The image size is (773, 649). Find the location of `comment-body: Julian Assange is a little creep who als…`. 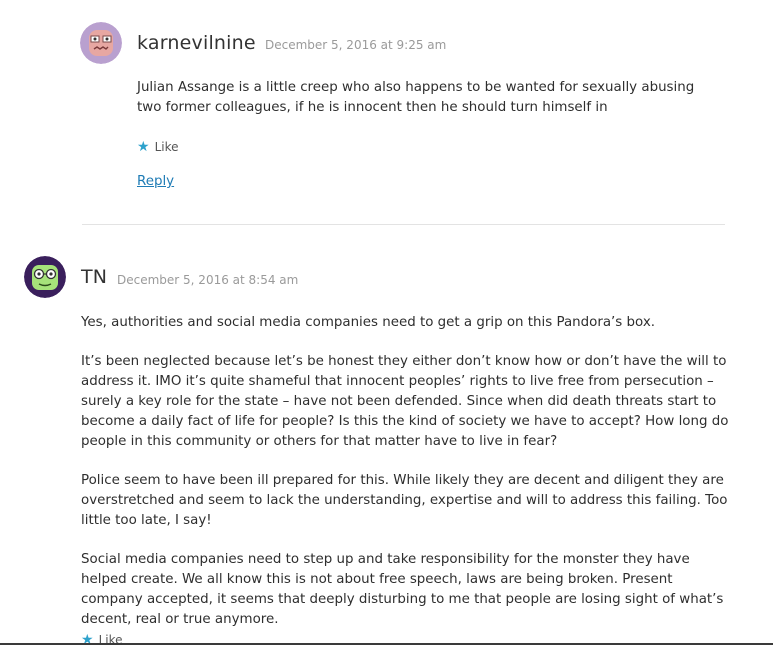

comment-body: Julian Assange is a little creep who als… is located at coordinates (417, 107).